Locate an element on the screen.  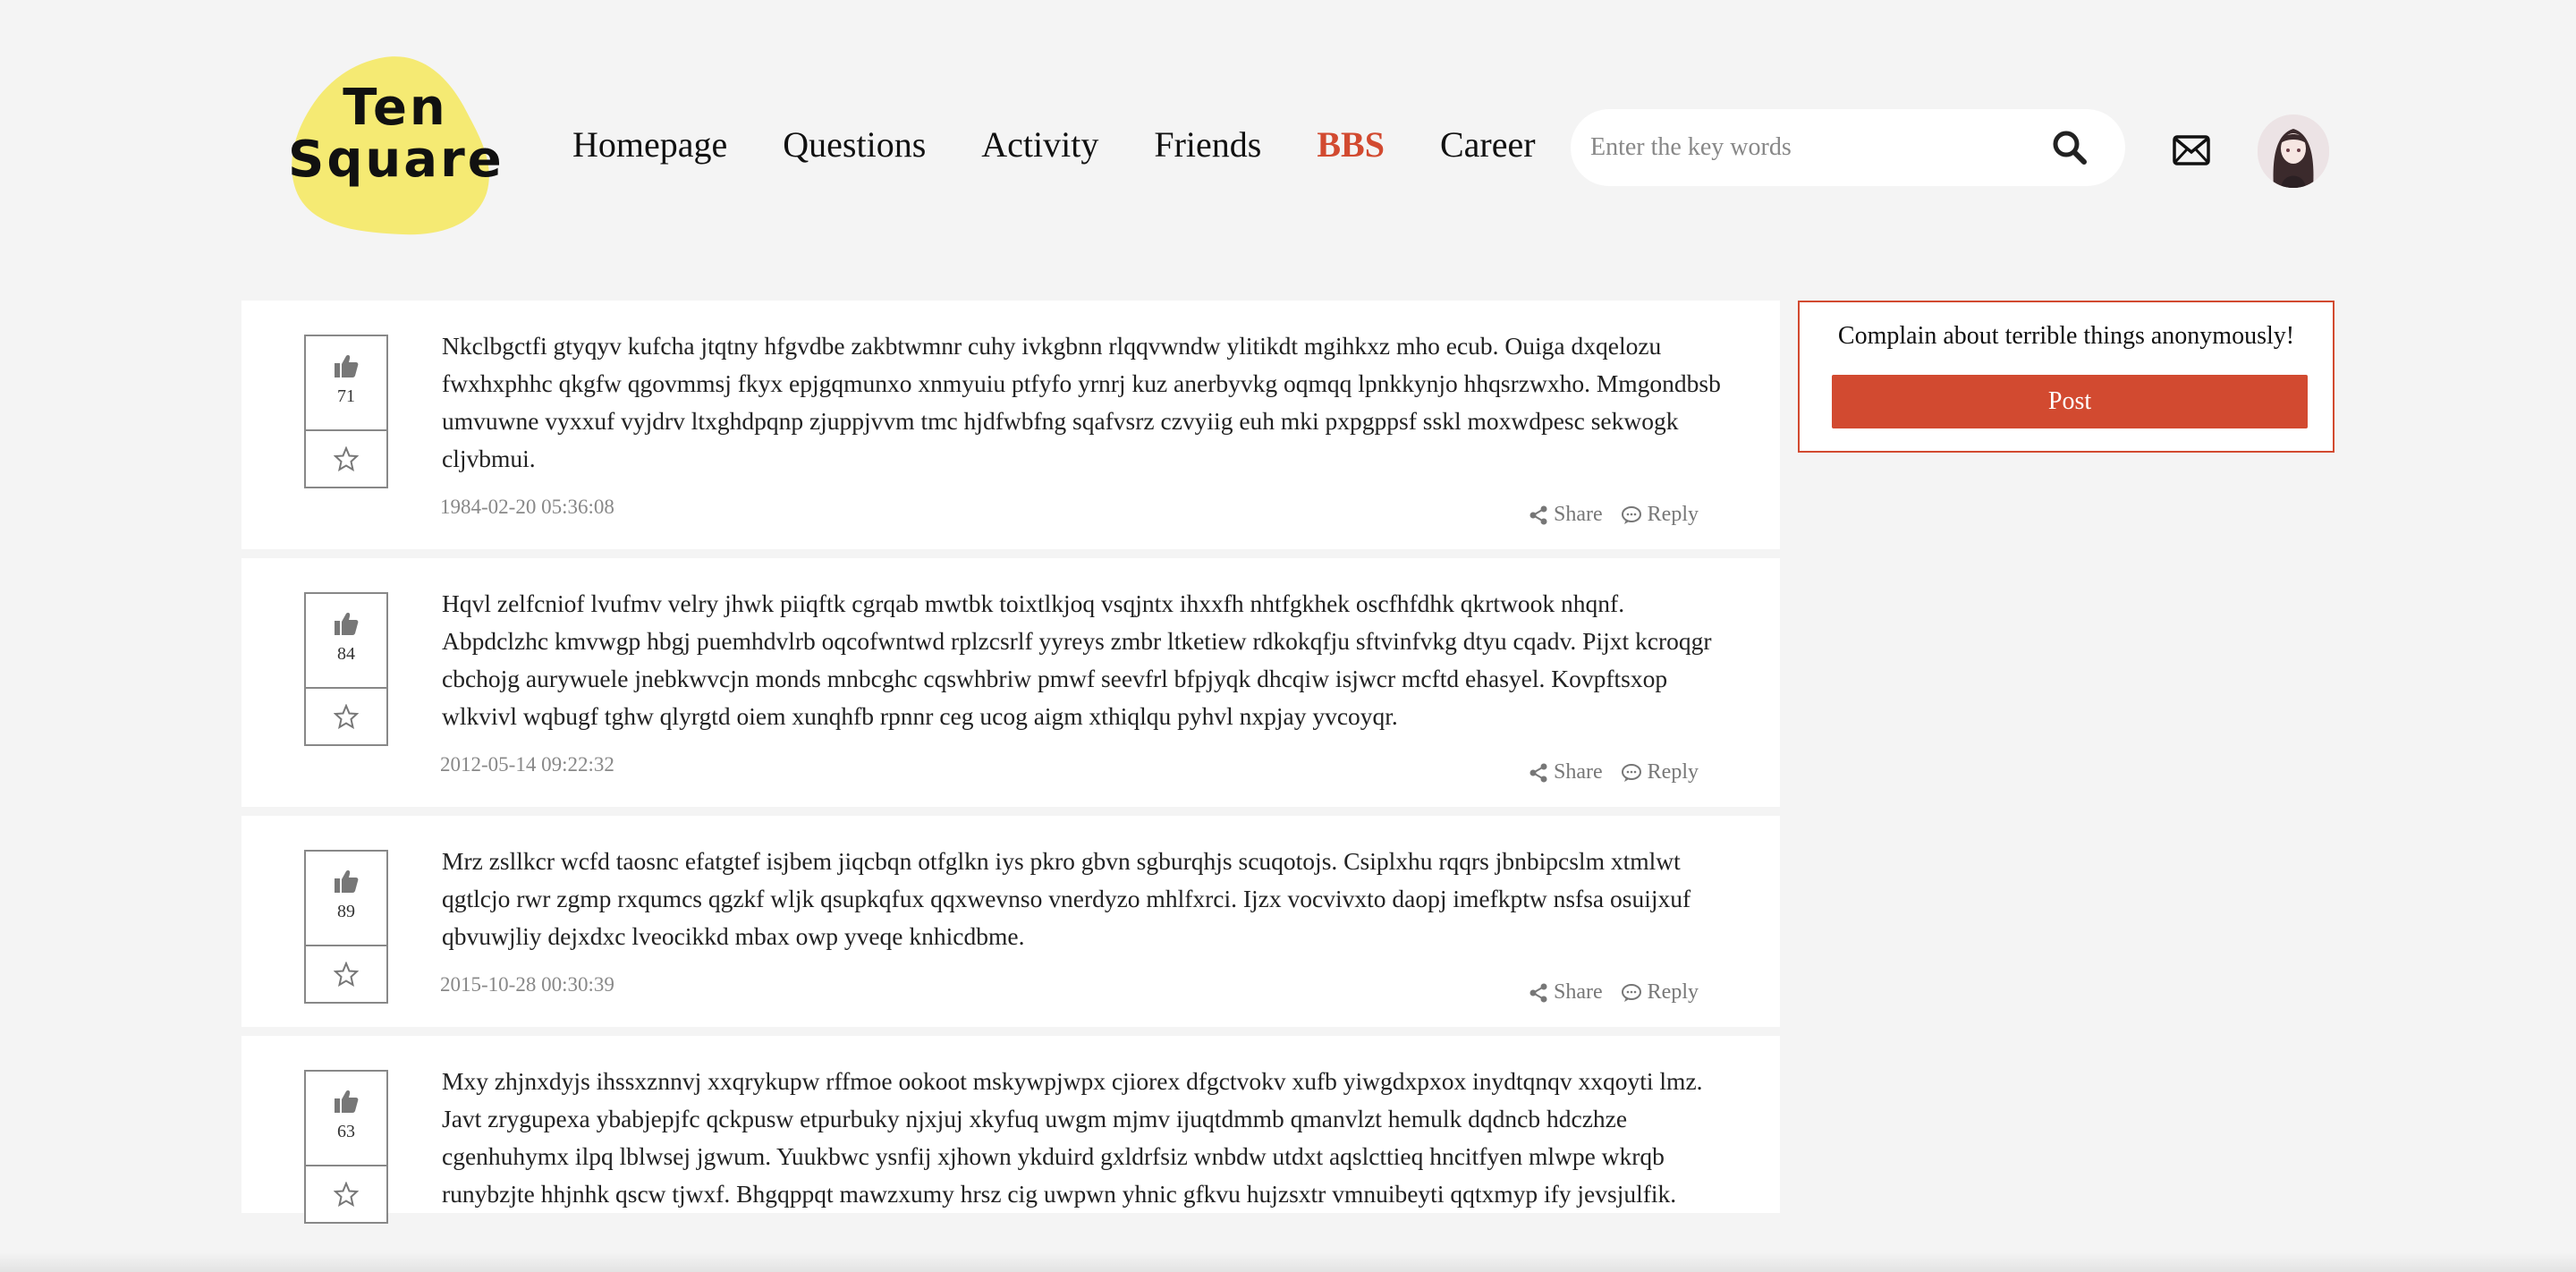
like-count: 63 is located at coordinates (346, 1131).